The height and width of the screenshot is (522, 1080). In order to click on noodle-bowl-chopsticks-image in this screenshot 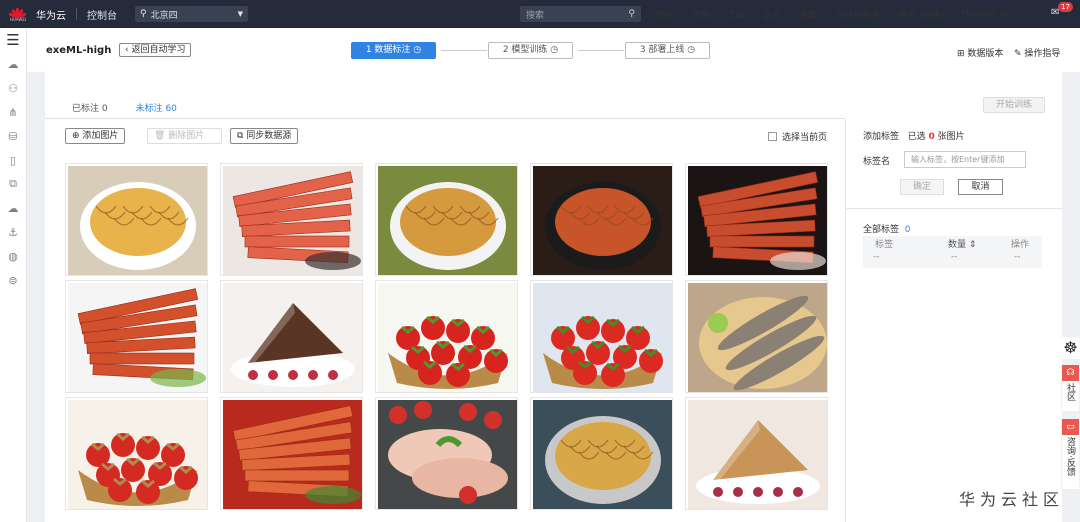, I will do `click(602, 454)`.